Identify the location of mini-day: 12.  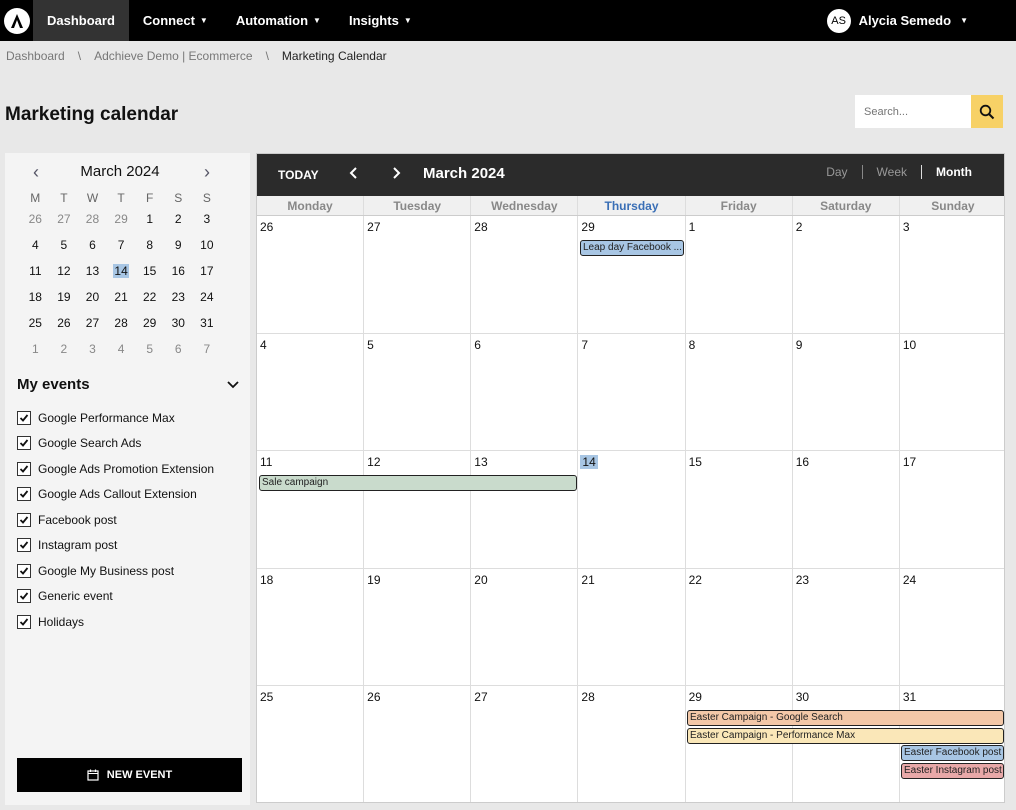
(64, 271).